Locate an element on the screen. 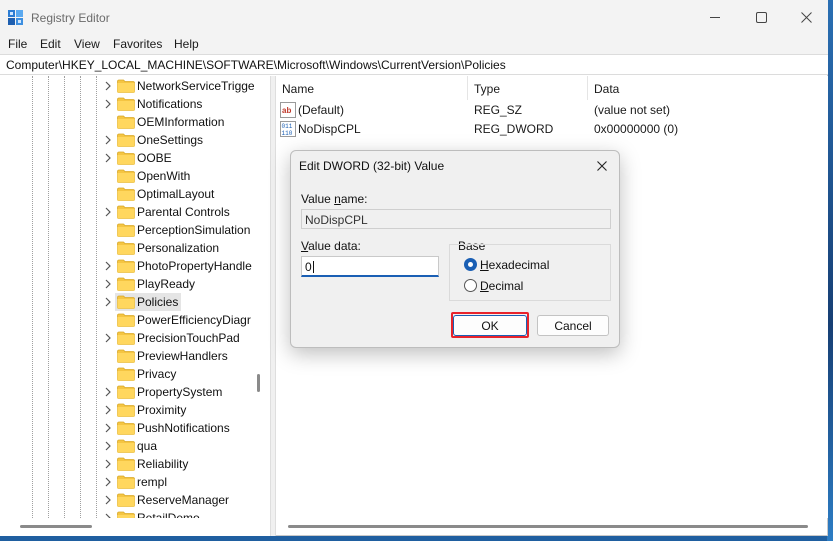 The height and width of the screenshot is (541, 833). tree-item: Notifications is located at coordinates (185, 104).